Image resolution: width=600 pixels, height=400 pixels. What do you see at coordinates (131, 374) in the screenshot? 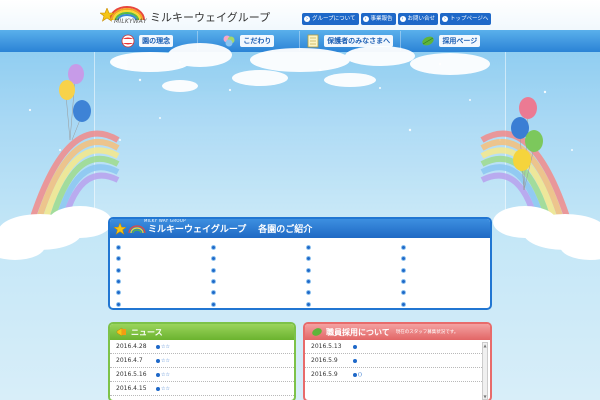
I see `news-date: 2016.5.16` at bounding box center [131, 374].